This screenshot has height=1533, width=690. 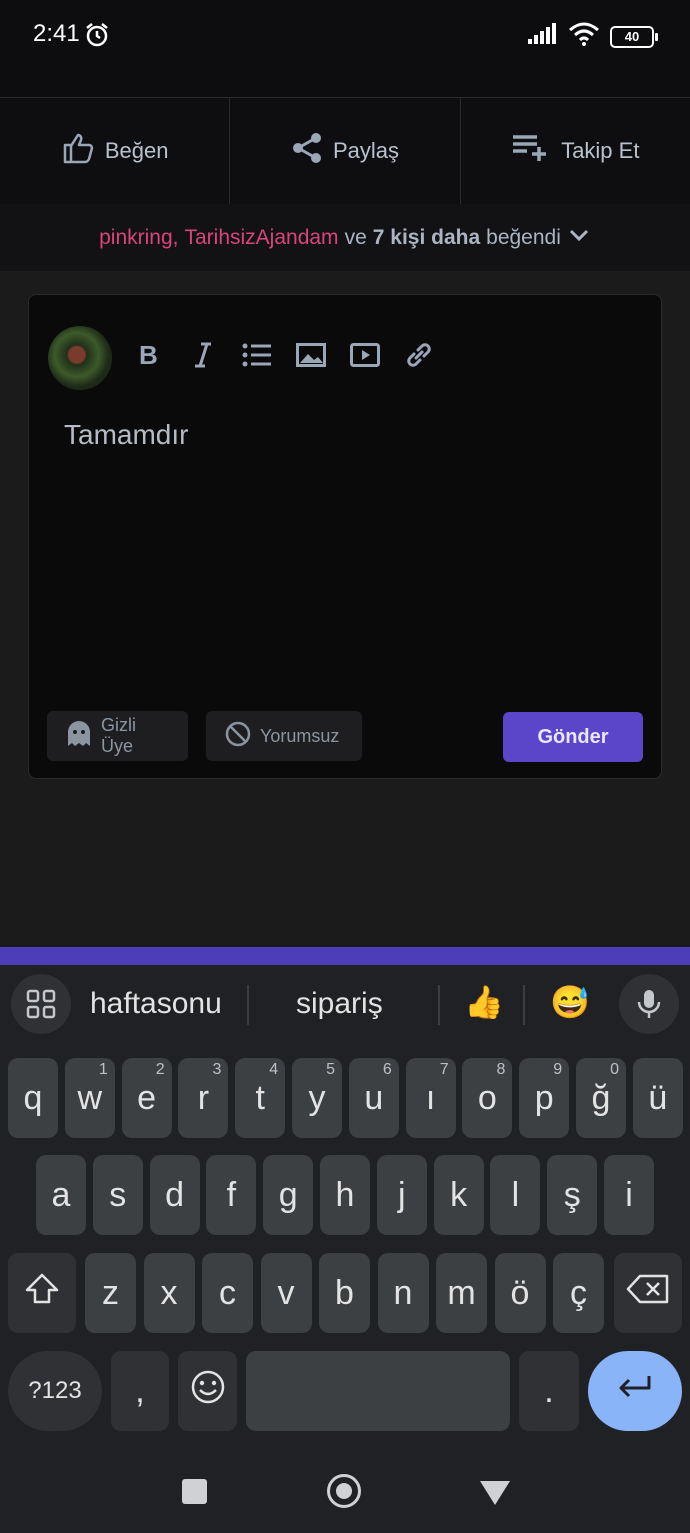 What do you see at coordinates (286, 1293) in the screenshot?
I see `key: v` at bounding box center [286, 1293].